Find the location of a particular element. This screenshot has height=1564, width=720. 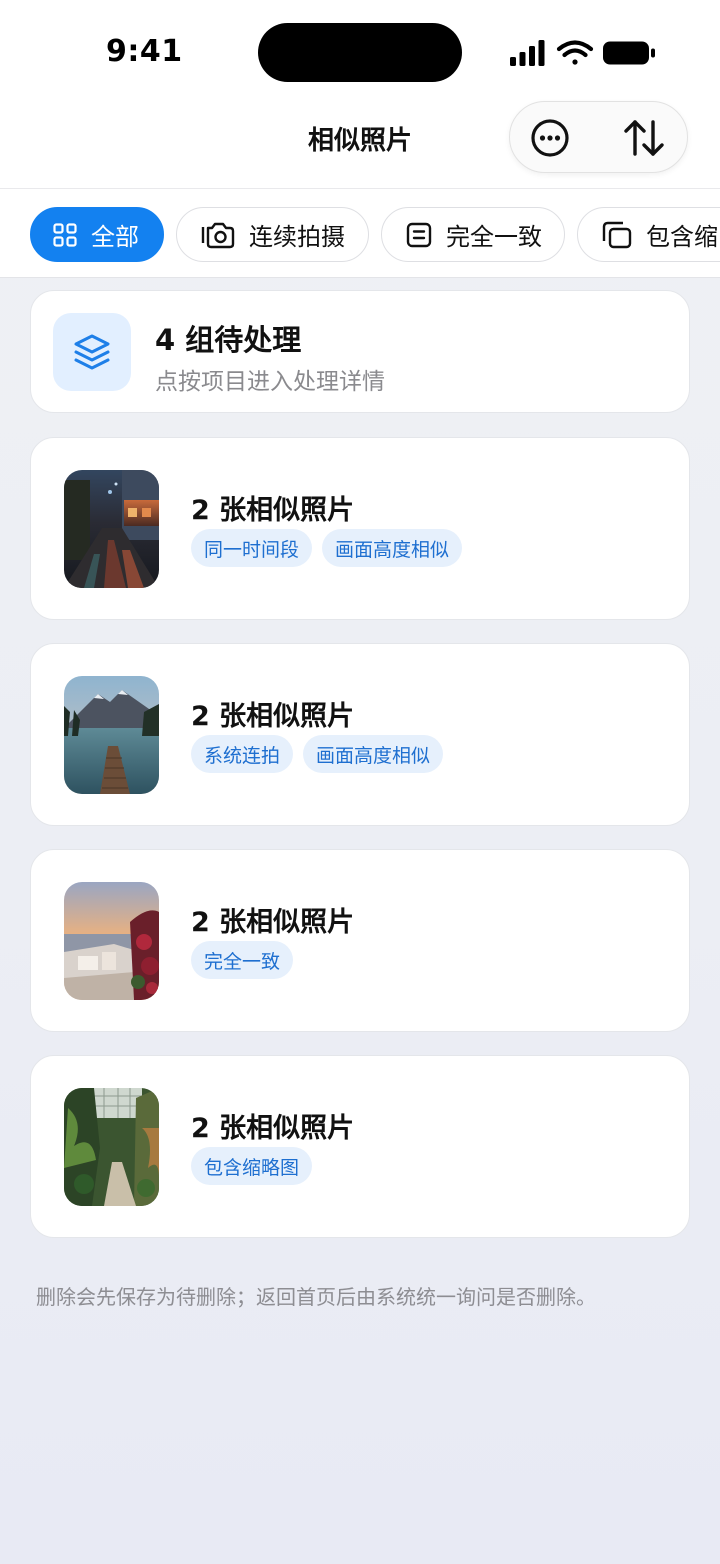

status-time: 9:41 is located at coordinates (144, 51).